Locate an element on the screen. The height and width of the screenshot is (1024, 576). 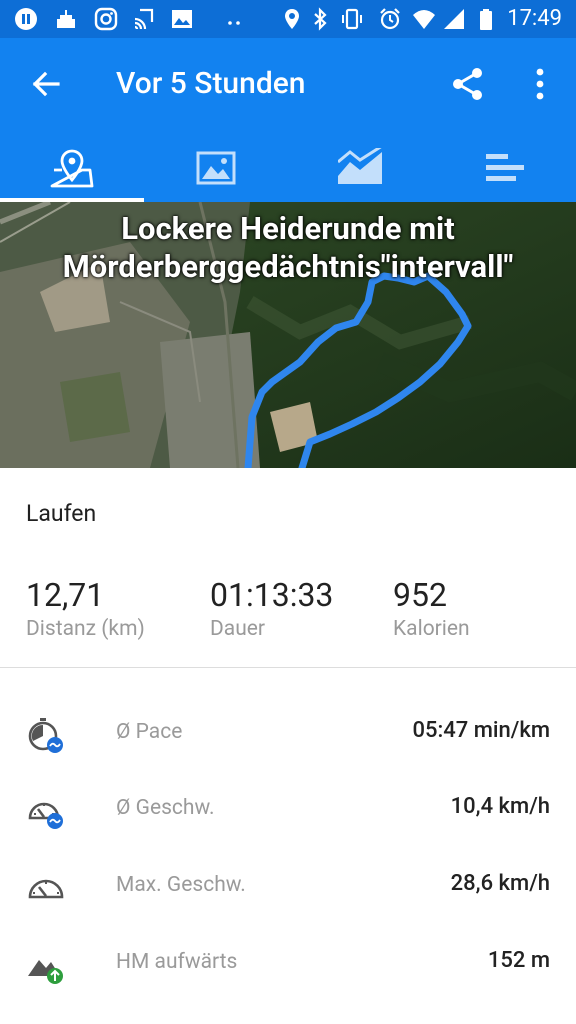
signal-icon is located at coordinates (454, 19).